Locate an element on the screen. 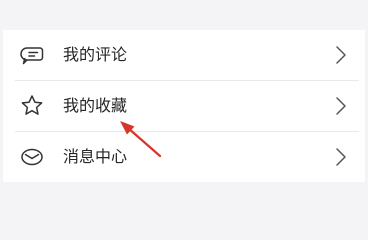 This screenshot has height=240, width=368. menu-item-label: 消息中心 is located at coordinates (95, 156).